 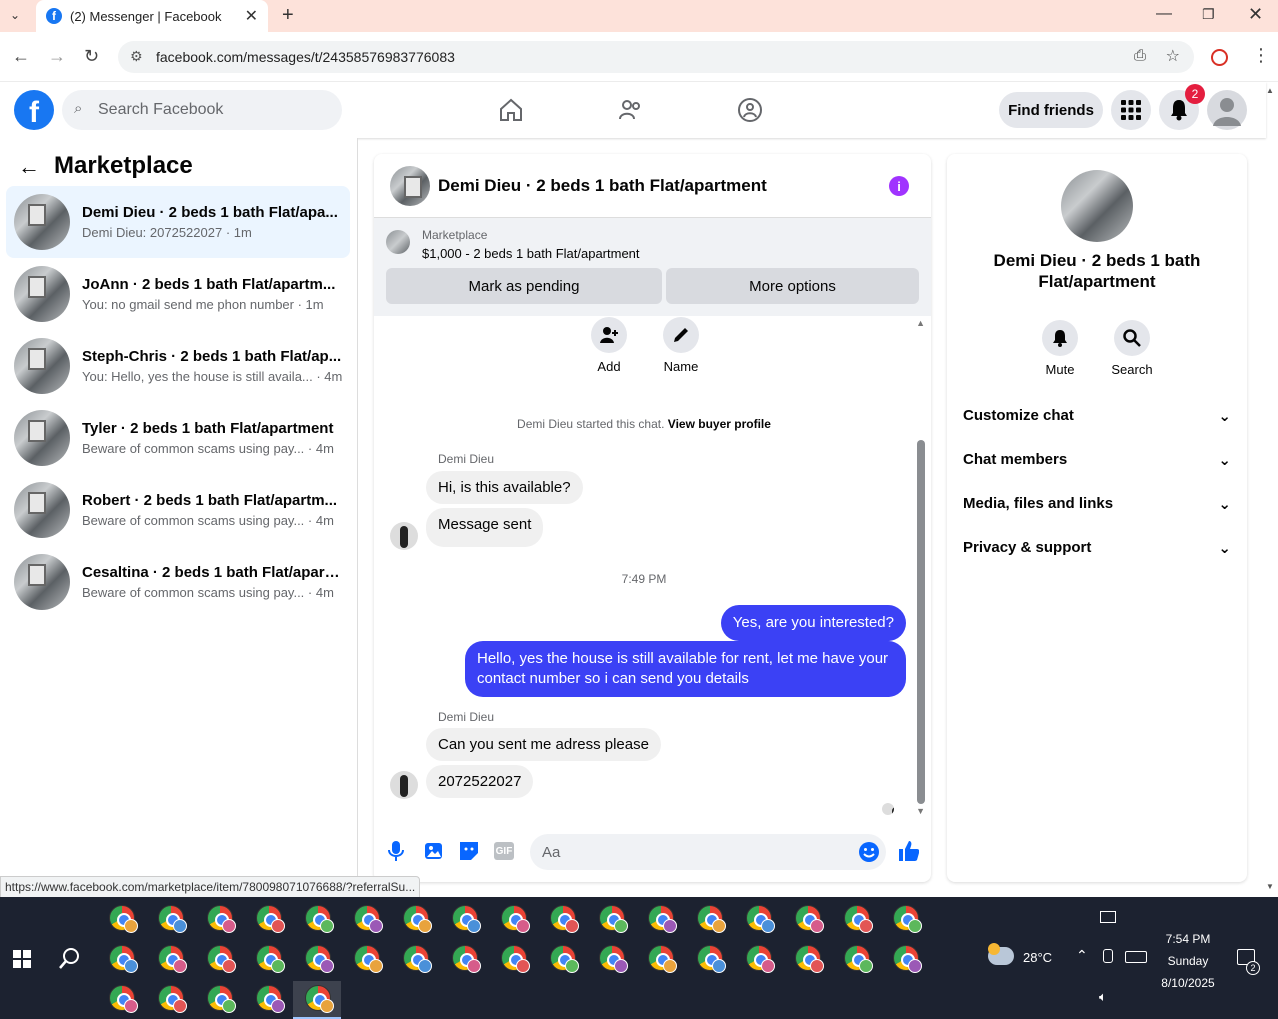 What do you see at coordinates (57, 56) in the screenshot?
I see `forward-icon: →` at bounding box center [57, 56].